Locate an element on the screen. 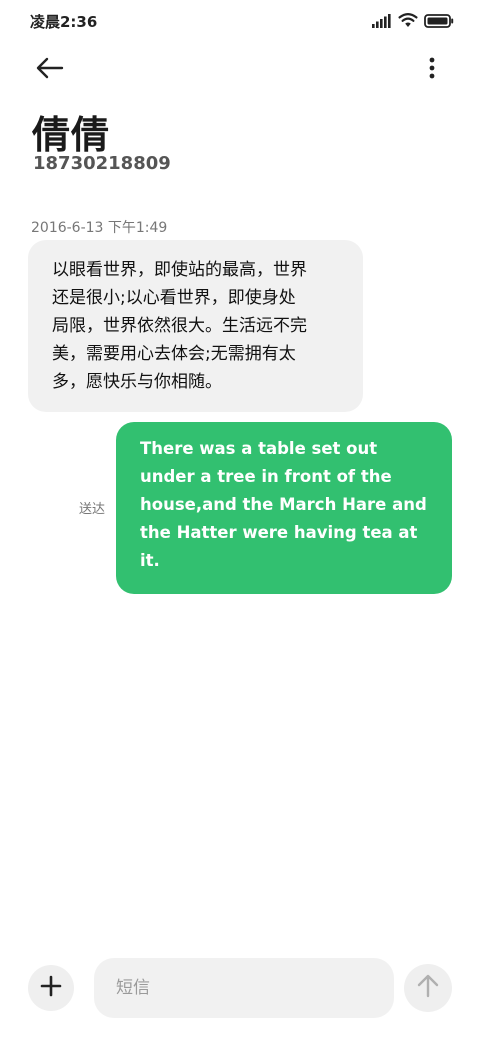  arrow-up-icon is located at coordinates (428, 988).